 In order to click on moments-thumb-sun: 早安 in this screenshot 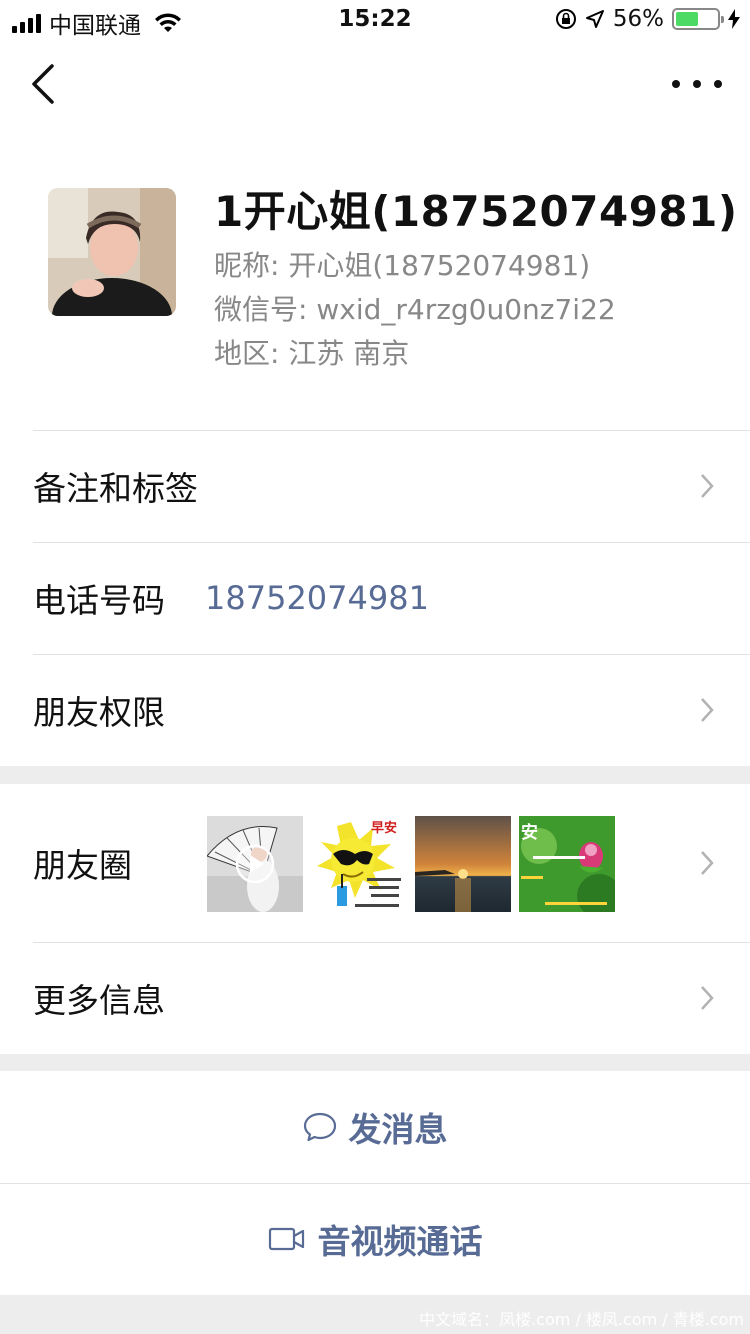, I will do `click(359, 864)`.